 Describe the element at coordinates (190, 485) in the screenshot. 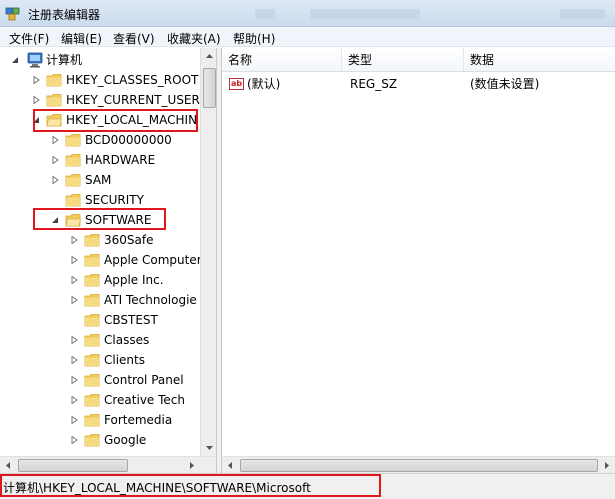

I see `highlight-status-path` at that location.